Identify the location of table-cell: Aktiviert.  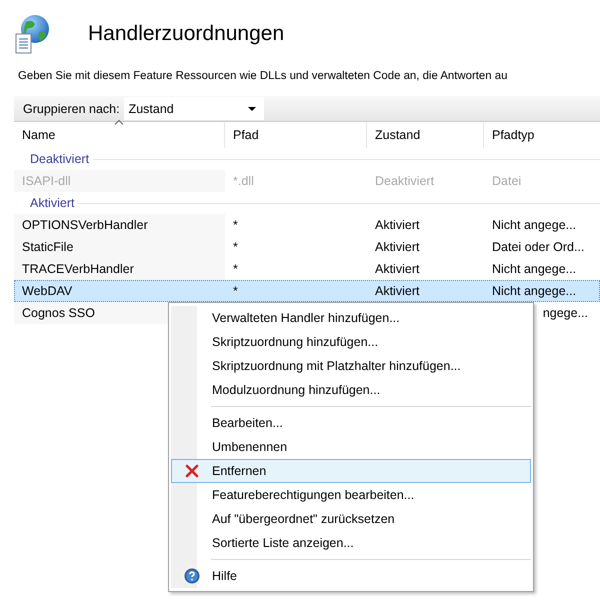
(397, 291).